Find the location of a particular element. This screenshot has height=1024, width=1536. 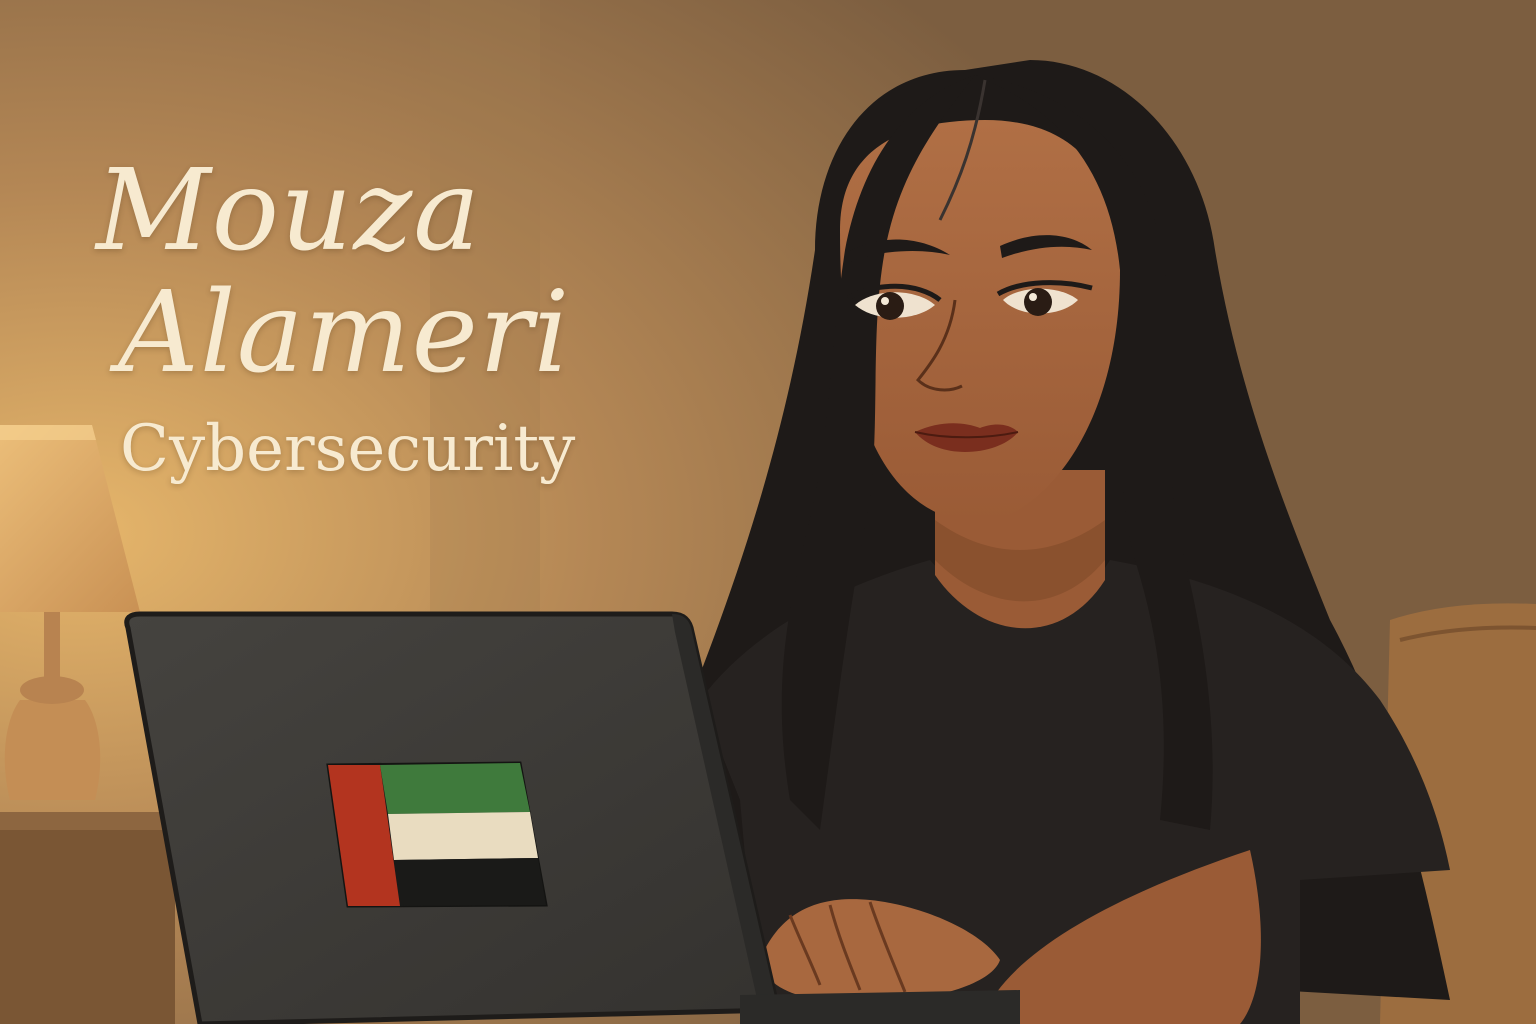

title-block: Mouza Alameri Cybersecurity is located at coordinates (416, 318).